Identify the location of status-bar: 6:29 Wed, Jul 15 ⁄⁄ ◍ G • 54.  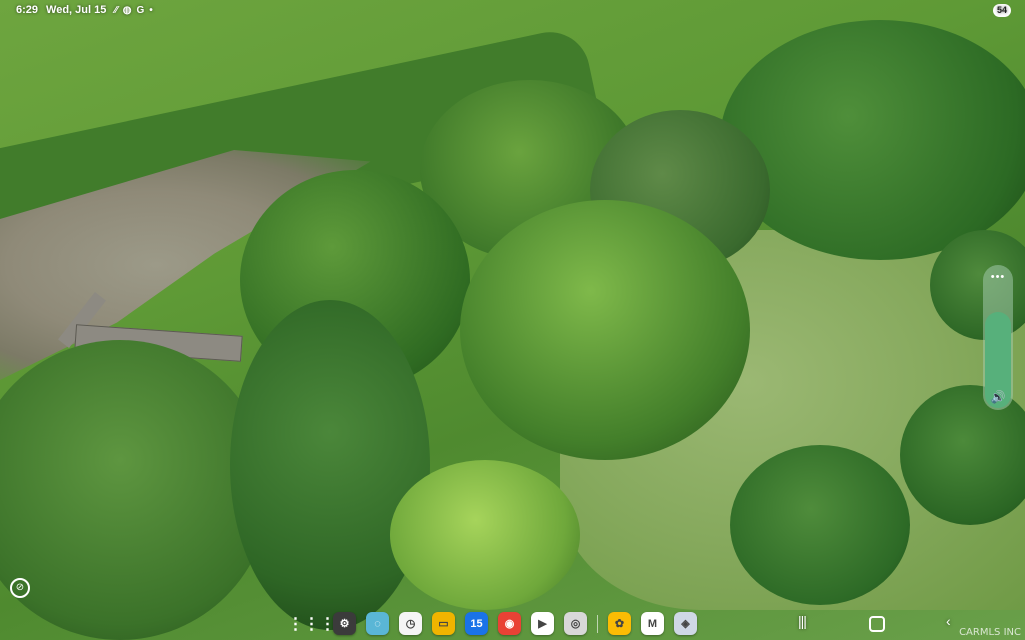
(512, 11).